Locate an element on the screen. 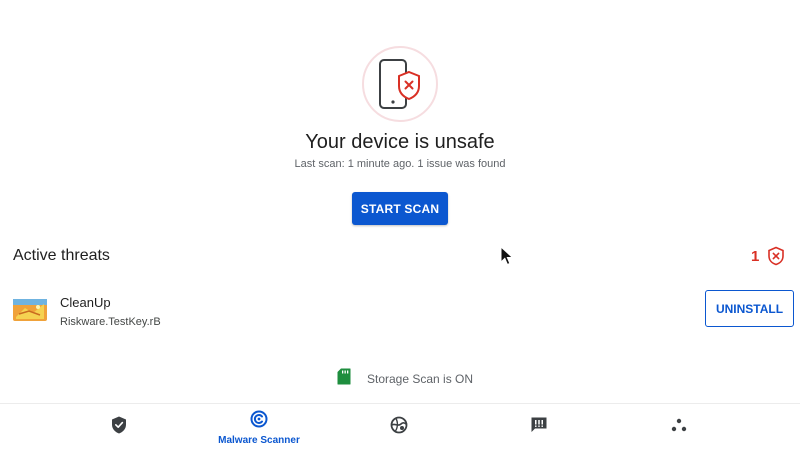 This screenshot has width=800, height=450. message-alert-icon is located at coordinates (539, 427).